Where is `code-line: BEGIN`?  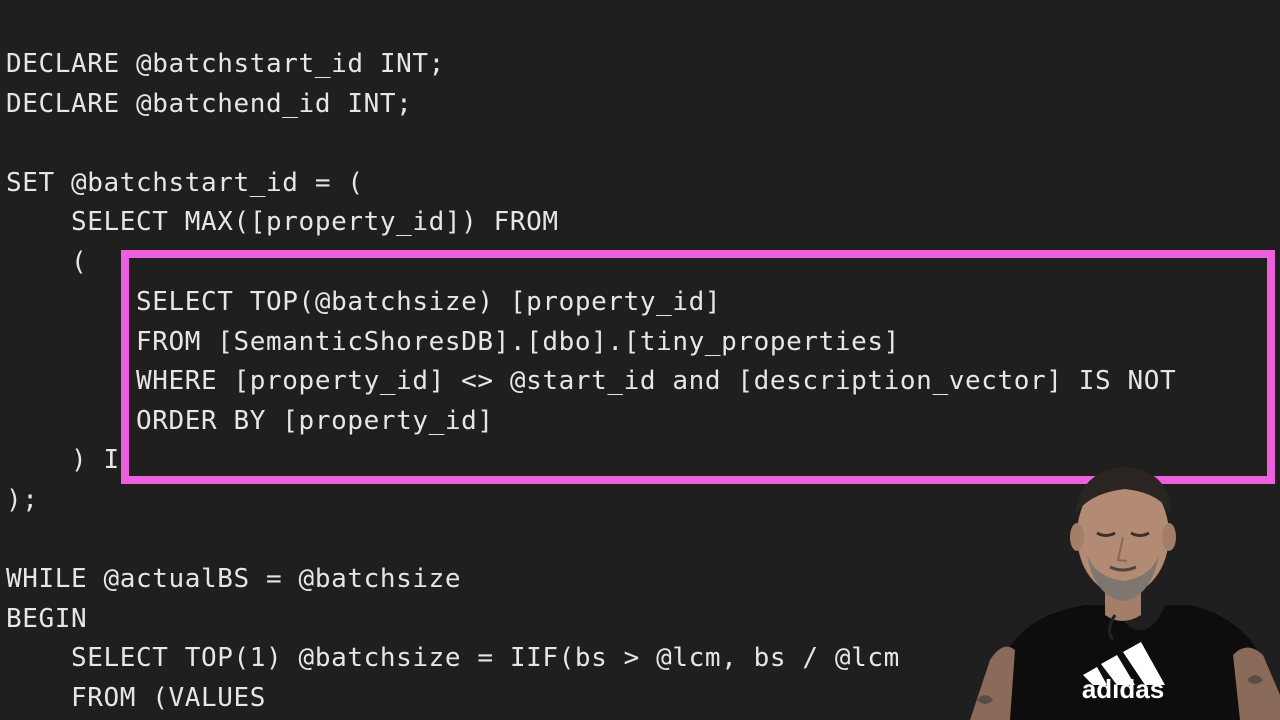
code-line: BEGIN is located at coordinates (47, 619).